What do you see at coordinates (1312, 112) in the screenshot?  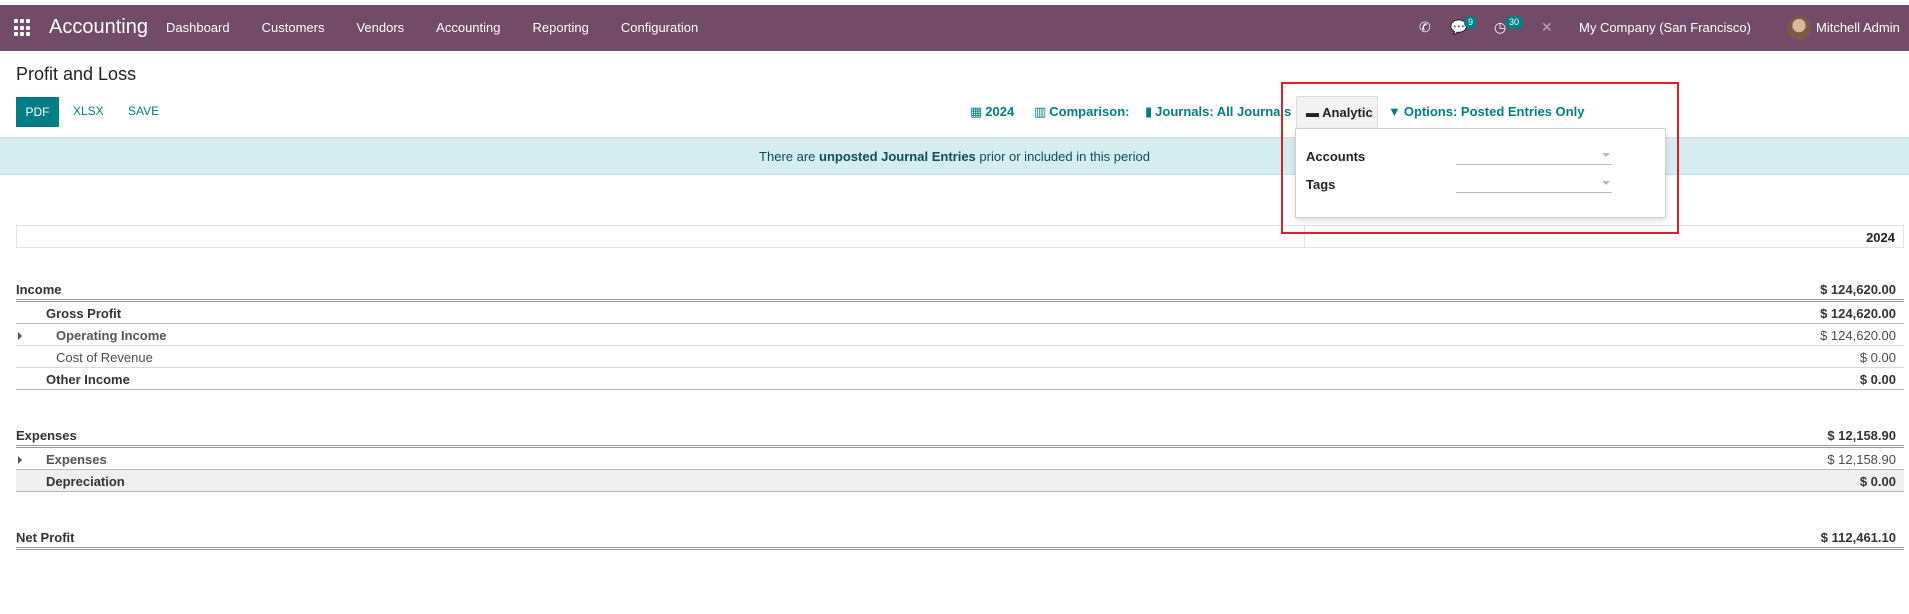 I see `folder-open-icon: ▬` at bounding box center [1312, 112].